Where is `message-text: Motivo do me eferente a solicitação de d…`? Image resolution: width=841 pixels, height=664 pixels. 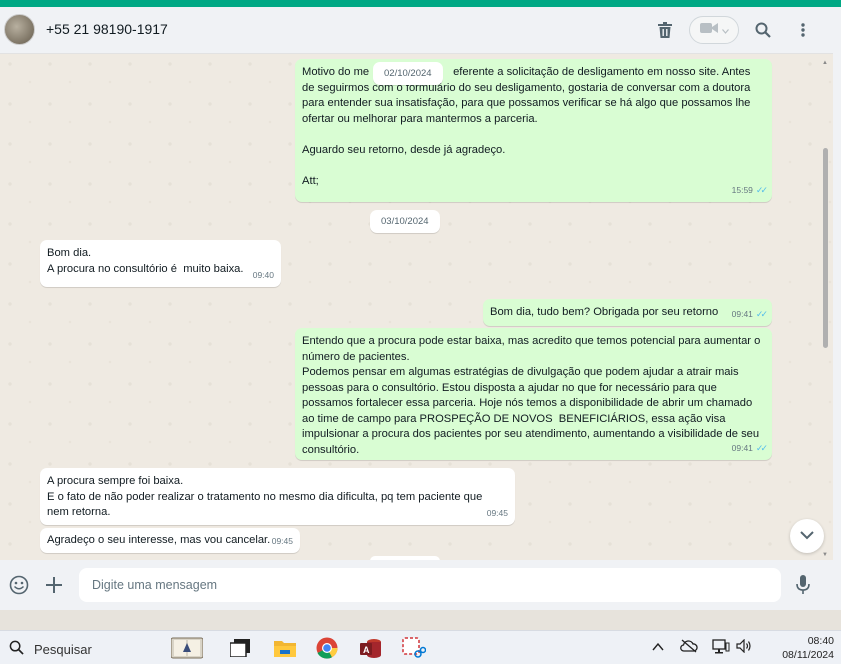 message-text: Motivo do me eferente a solicitação de d… is located at coordinates (526, 126).